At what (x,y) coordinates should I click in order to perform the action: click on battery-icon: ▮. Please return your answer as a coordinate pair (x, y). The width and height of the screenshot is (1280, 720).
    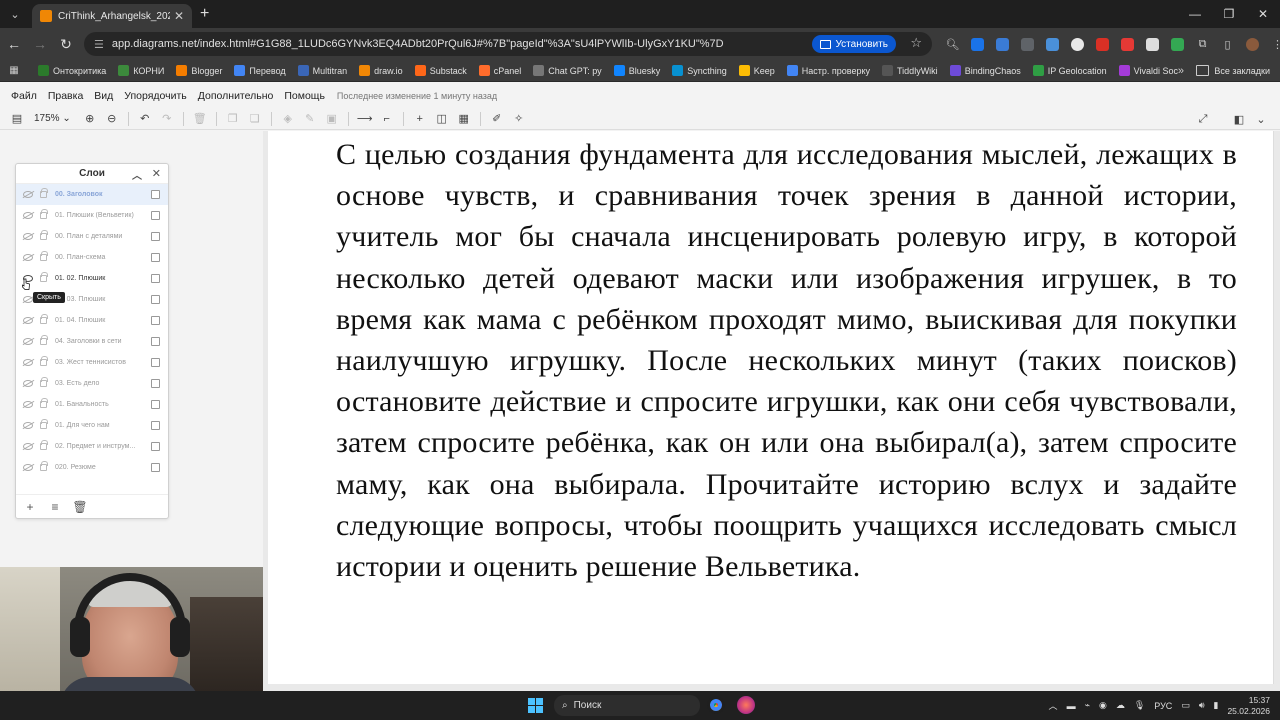
    Looking at the image, I should click on (1216, 705).